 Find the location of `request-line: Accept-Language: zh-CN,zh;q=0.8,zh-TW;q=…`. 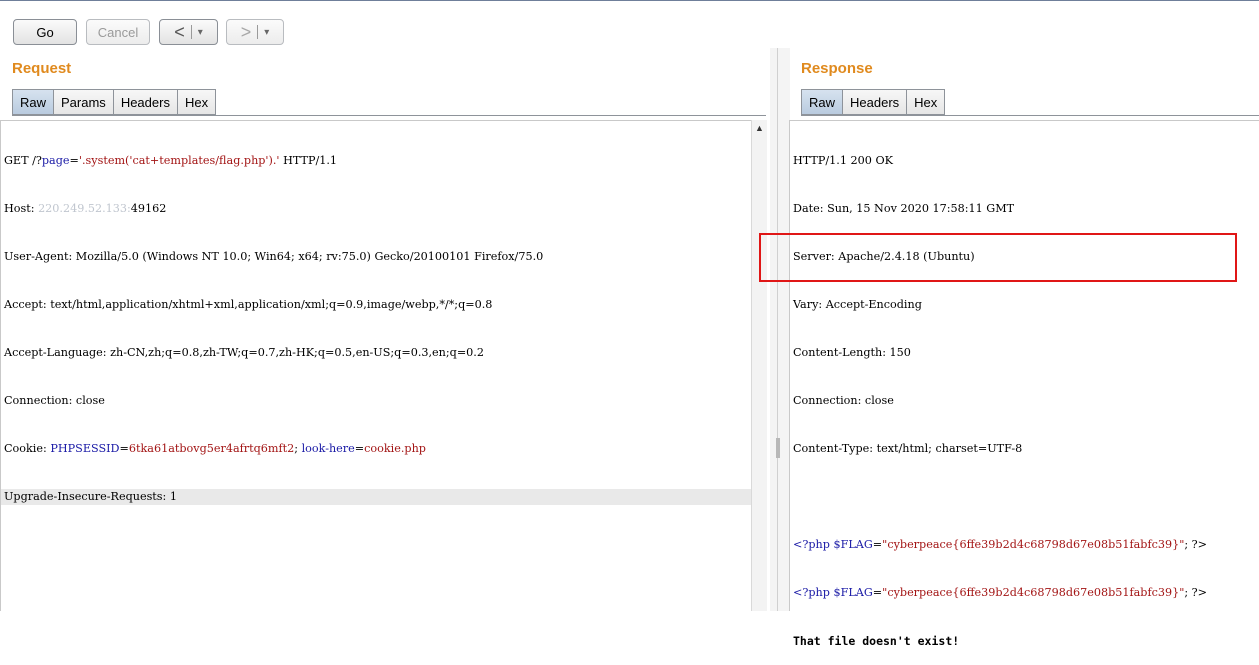

request-line: Accept-Language: zh-CN,zh;q=0.8,zh-TW;q=… is located at coordinates (244, 352).